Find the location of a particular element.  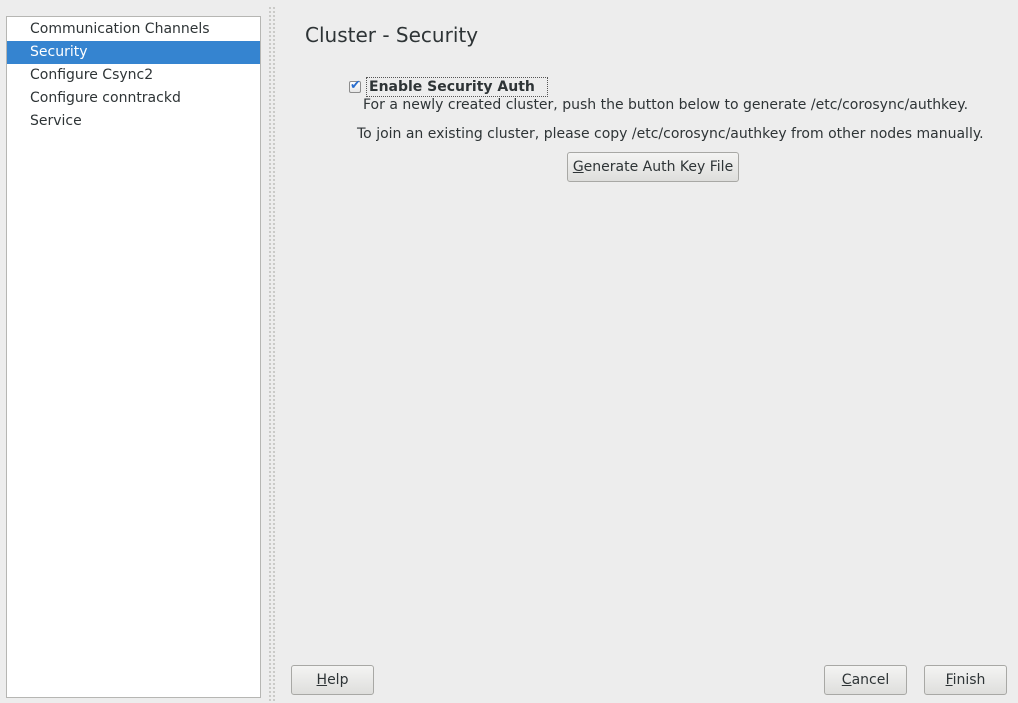

enable-security-auth-checkbox: ✔ Enable Security Auth is located at coordinates (448, 87).